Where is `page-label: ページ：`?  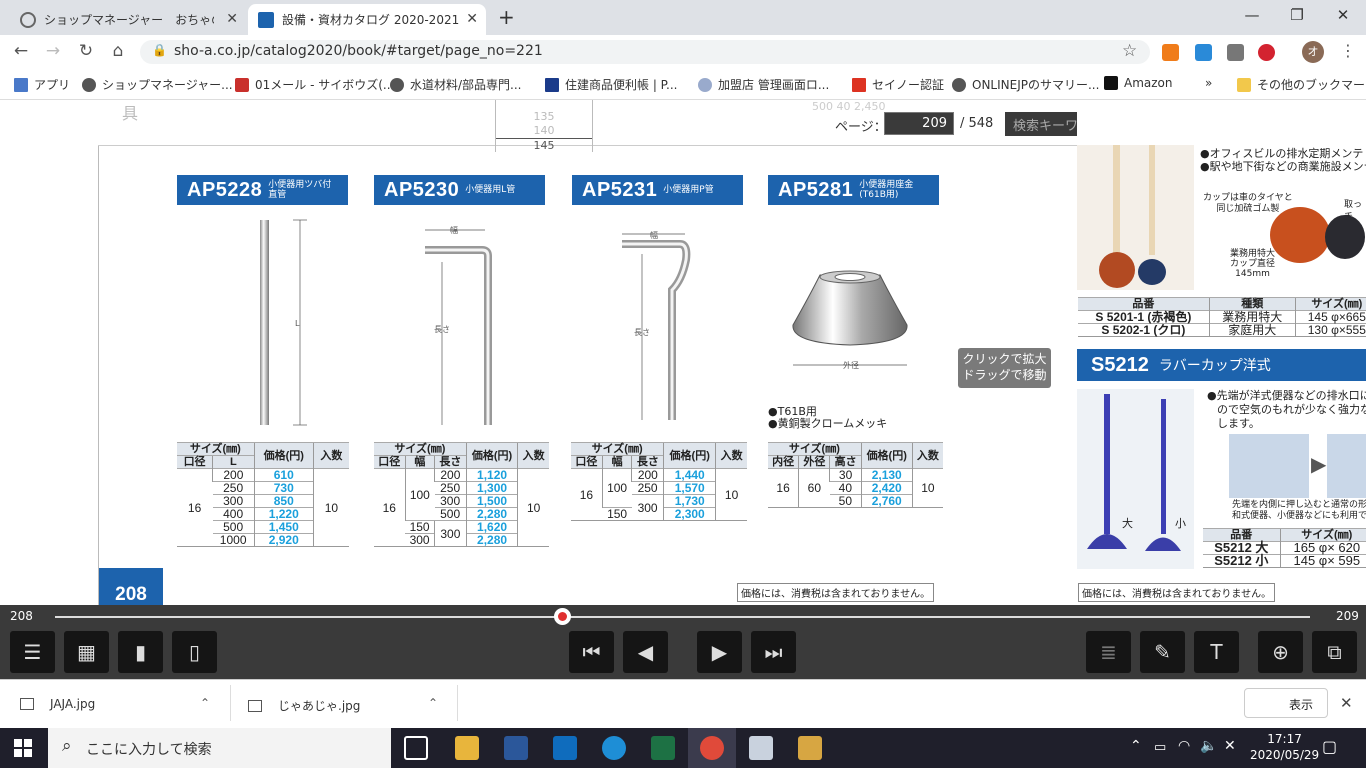
page-label: ページ： is located at coordinates (861, 127).